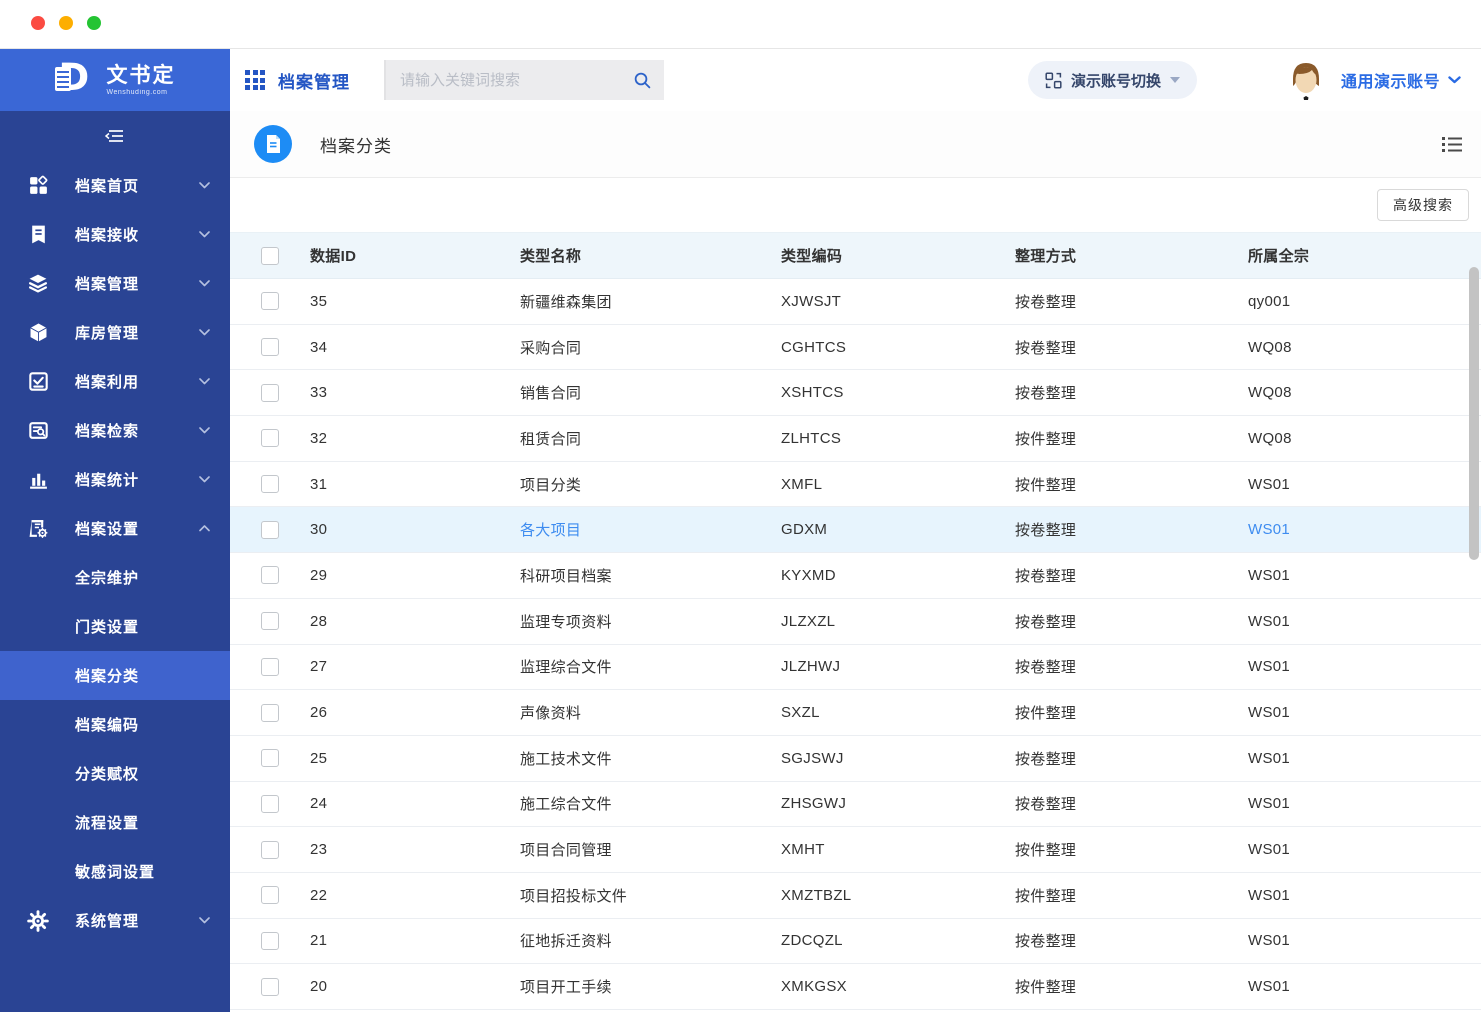  What do you see at coordinates (1046, 439) in the screenshot?
I see `method: 按件整理` at bounding box center [1046, 439].